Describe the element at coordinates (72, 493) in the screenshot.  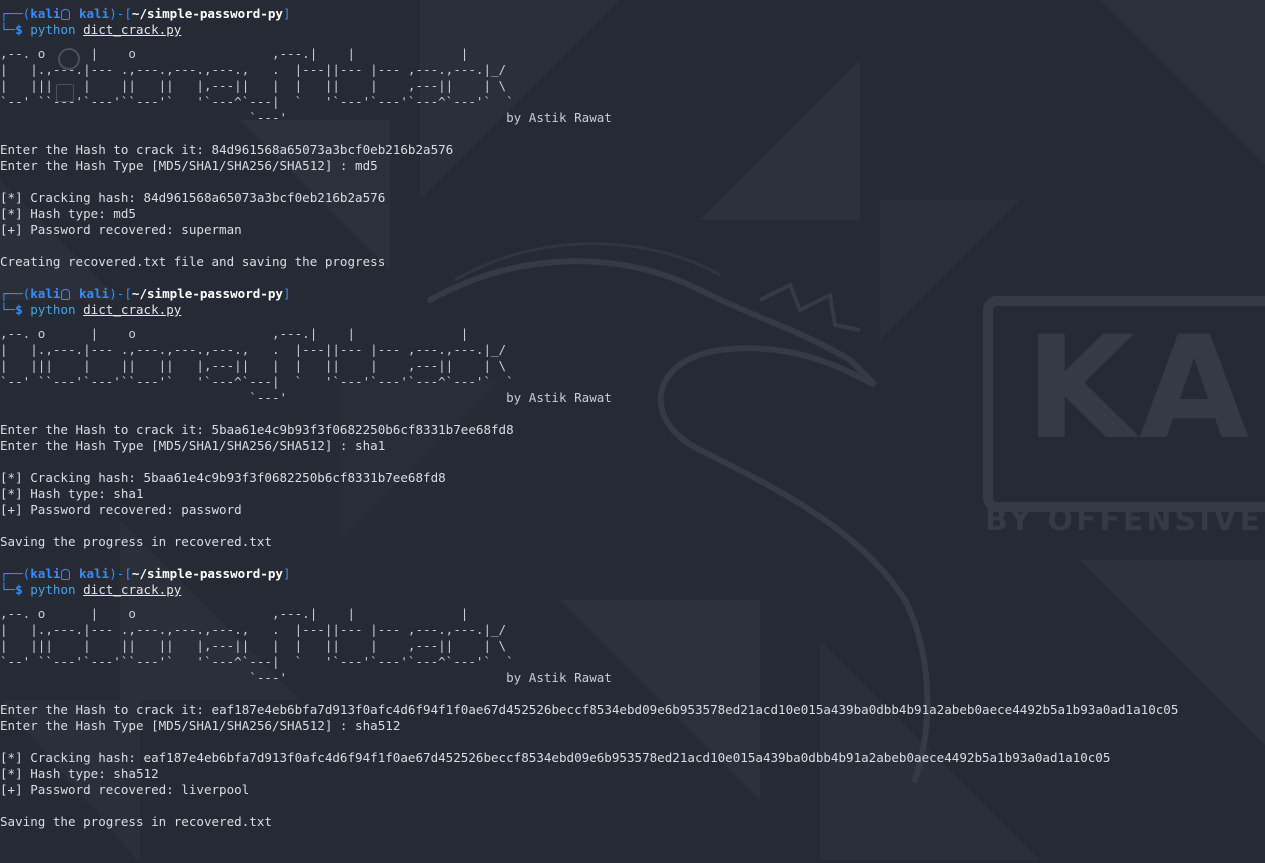
I see `hash-type-status: [*] Hash type: sha1` at that location.